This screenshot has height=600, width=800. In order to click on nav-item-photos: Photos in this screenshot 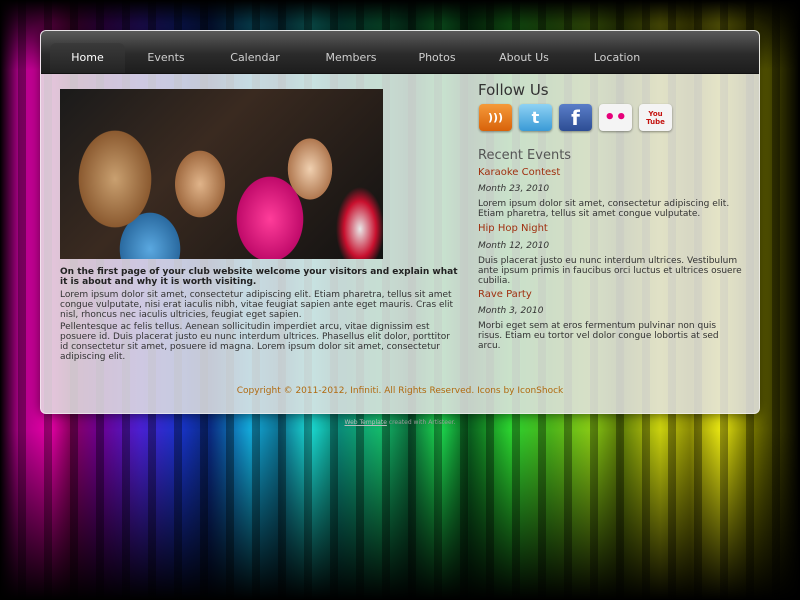, I will do `click(437, 52)`.